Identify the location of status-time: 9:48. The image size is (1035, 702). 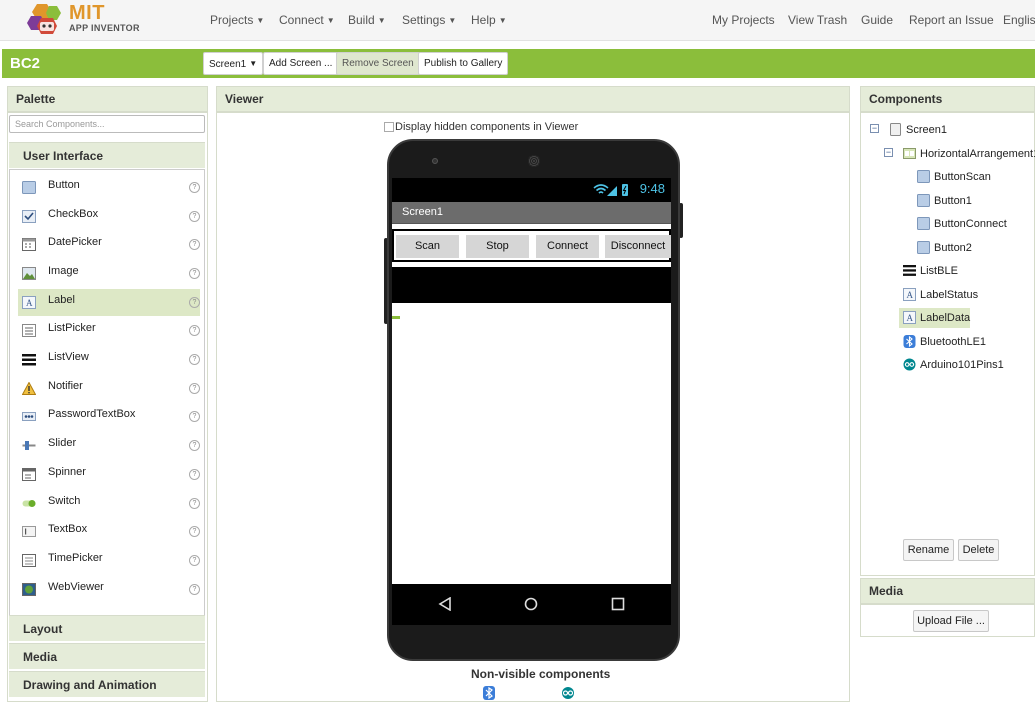
(652, 188).